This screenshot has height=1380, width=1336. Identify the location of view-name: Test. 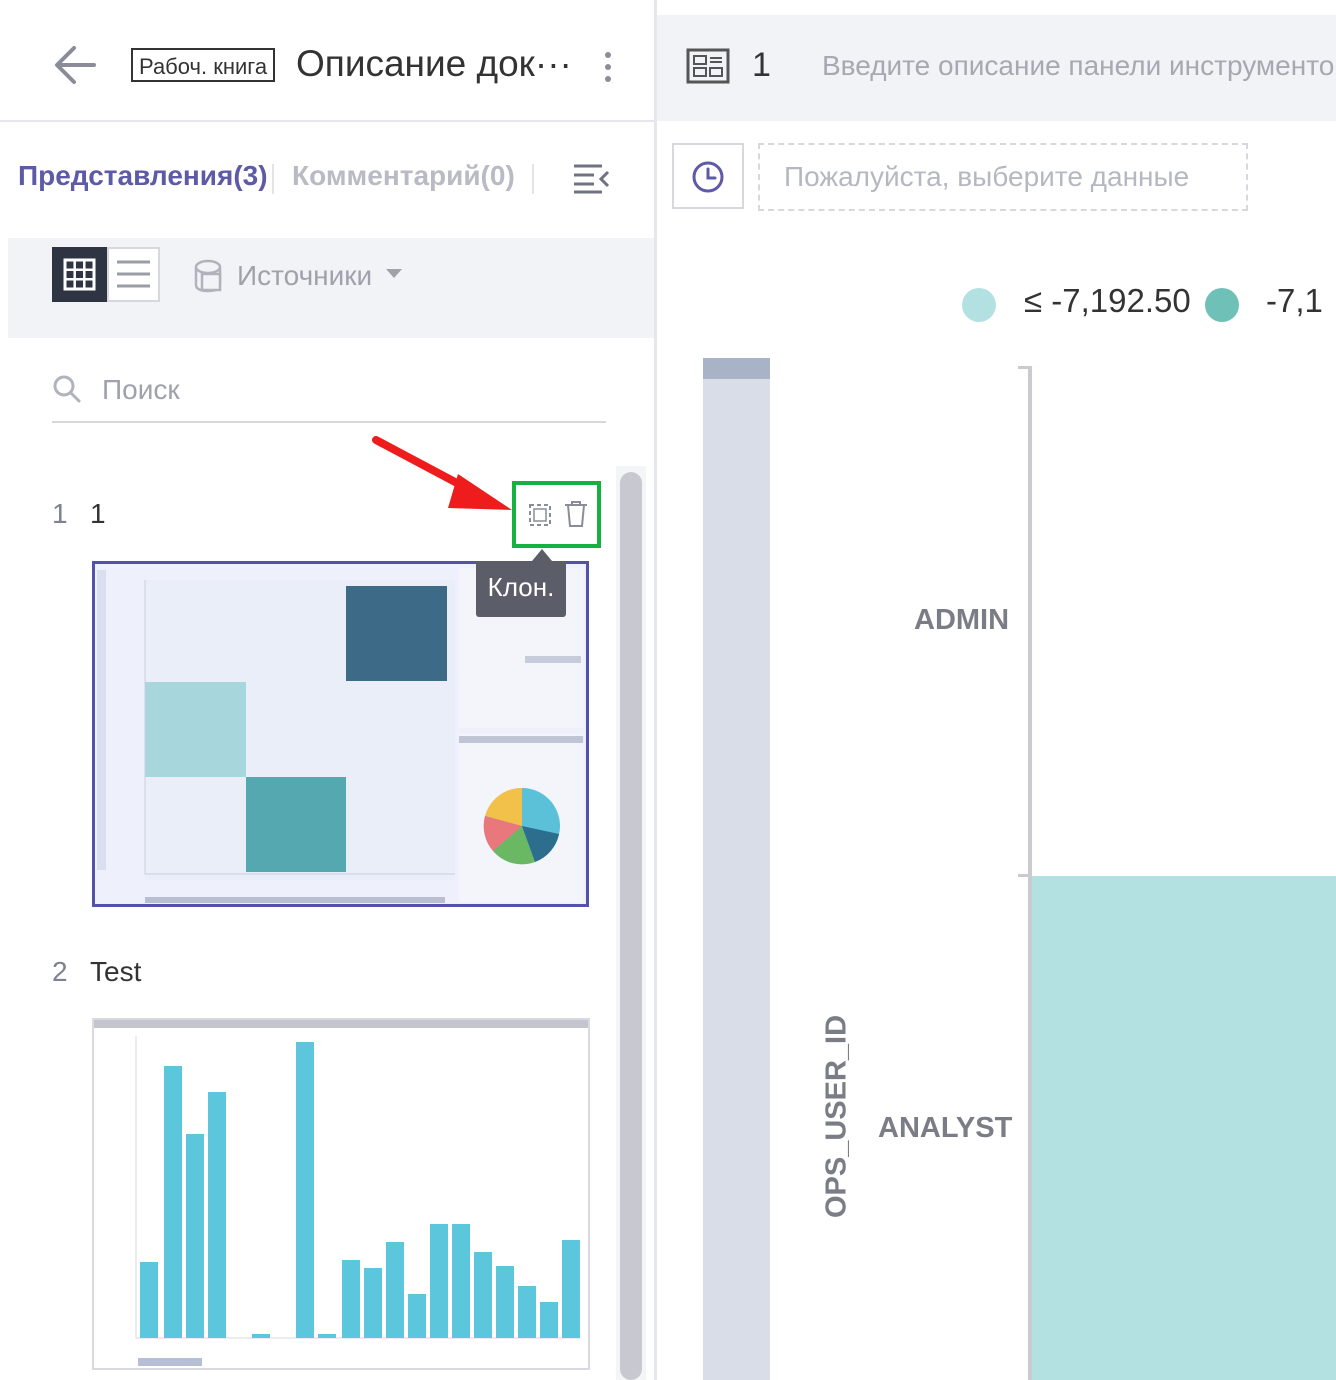
(115, 972).